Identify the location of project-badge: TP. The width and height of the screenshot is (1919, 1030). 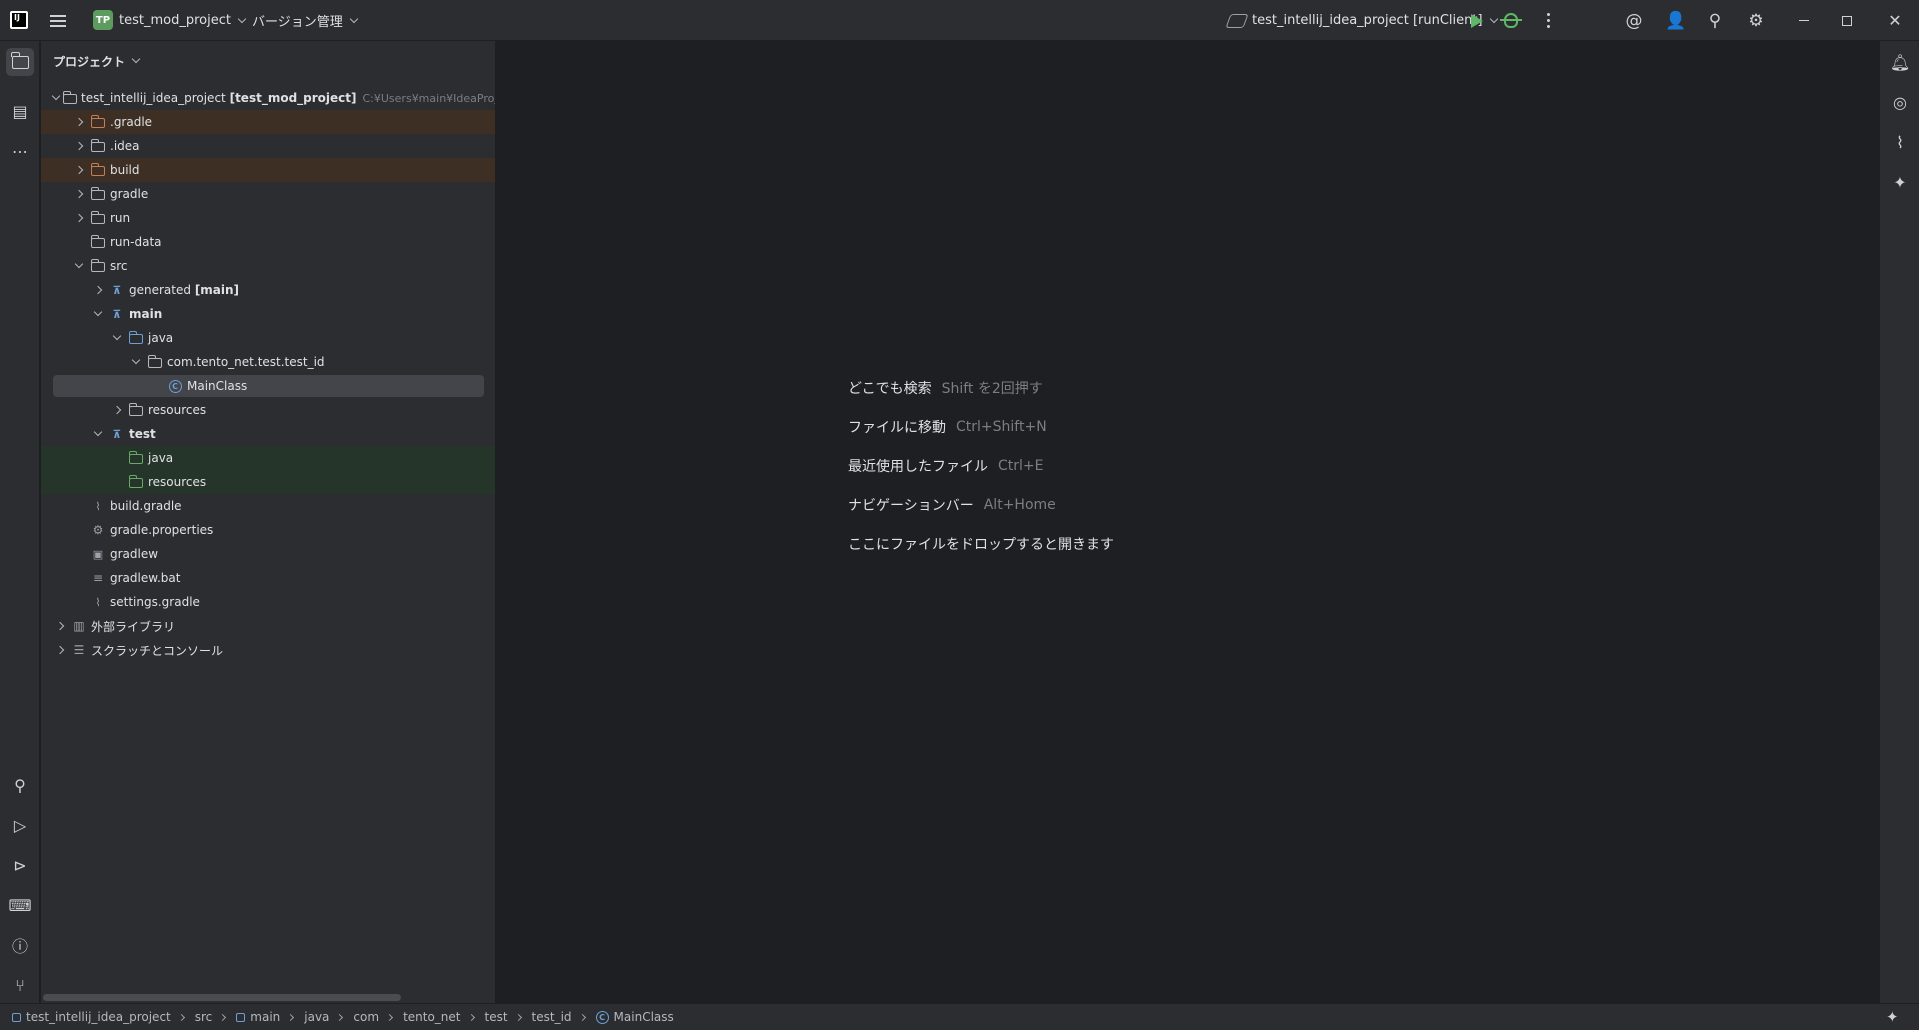
(103, 20).